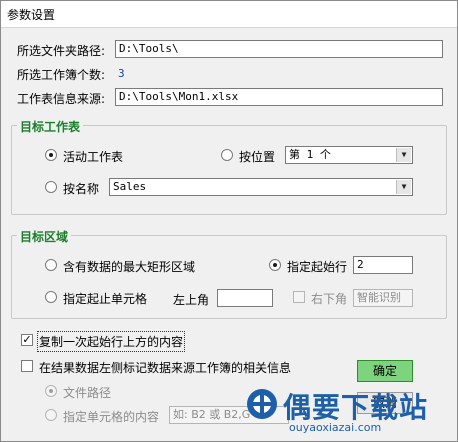  I want to click on mark-source-checkbox, so click(27, 366).